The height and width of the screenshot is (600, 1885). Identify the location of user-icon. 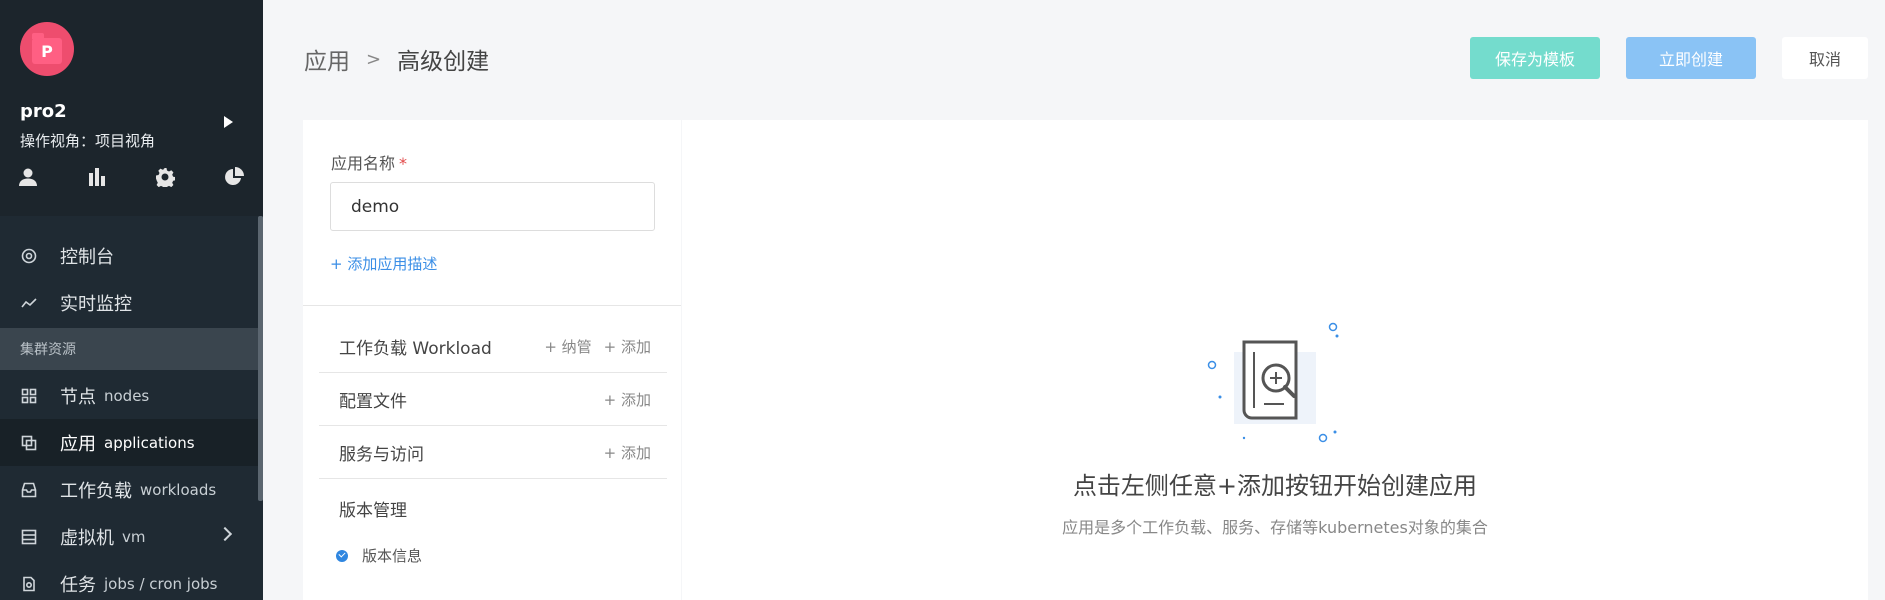
(28, 177).